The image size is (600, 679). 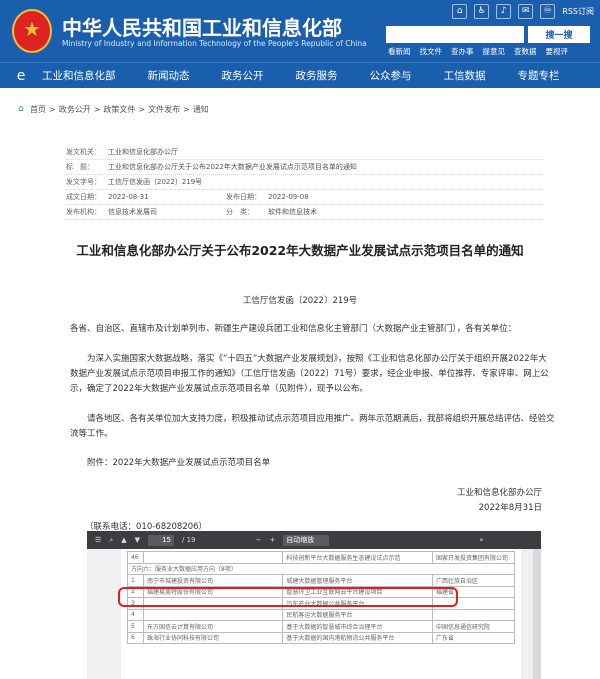 What do you see at coordinates (358, 557) in the screenshot?
I see `table-cell: 科技创新平台大数据服务生态建设试点示范` at bounding box center [358, 557].